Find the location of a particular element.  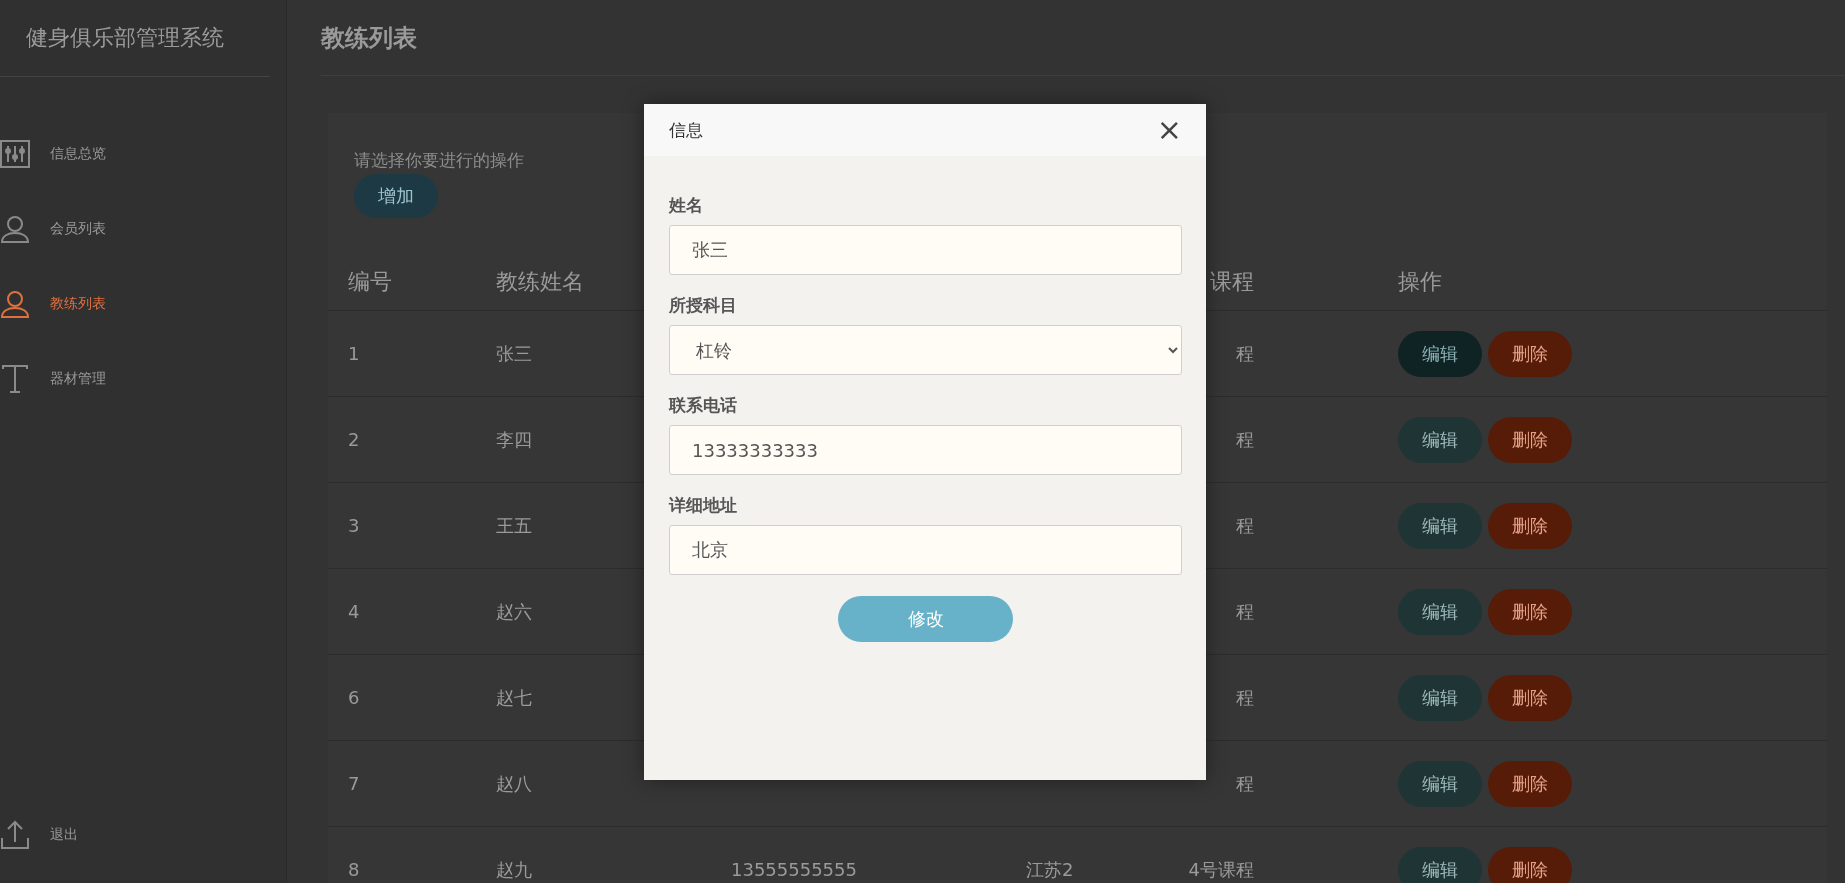

table-cell: 4 is located at coordinates (354, 611).